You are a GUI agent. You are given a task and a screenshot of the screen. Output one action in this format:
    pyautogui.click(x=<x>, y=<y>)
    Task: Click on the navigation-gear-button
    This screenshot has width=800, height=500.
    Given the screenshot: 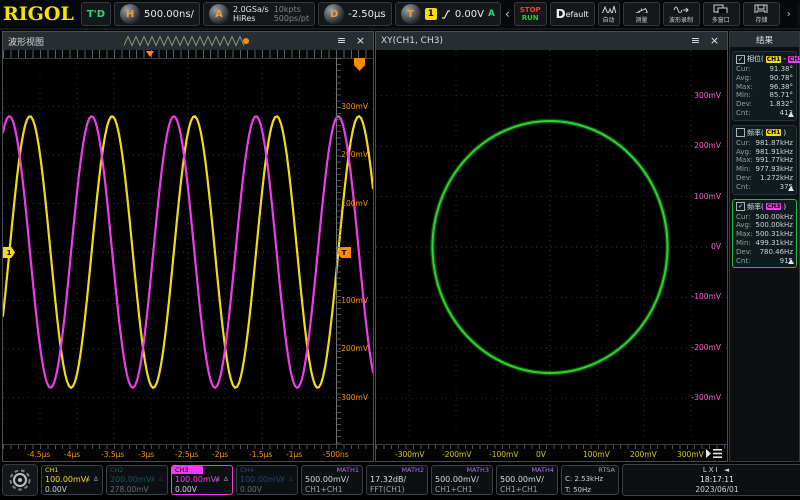 What is the action you would take?
    pyautogui.click(x=20, y=480)
    